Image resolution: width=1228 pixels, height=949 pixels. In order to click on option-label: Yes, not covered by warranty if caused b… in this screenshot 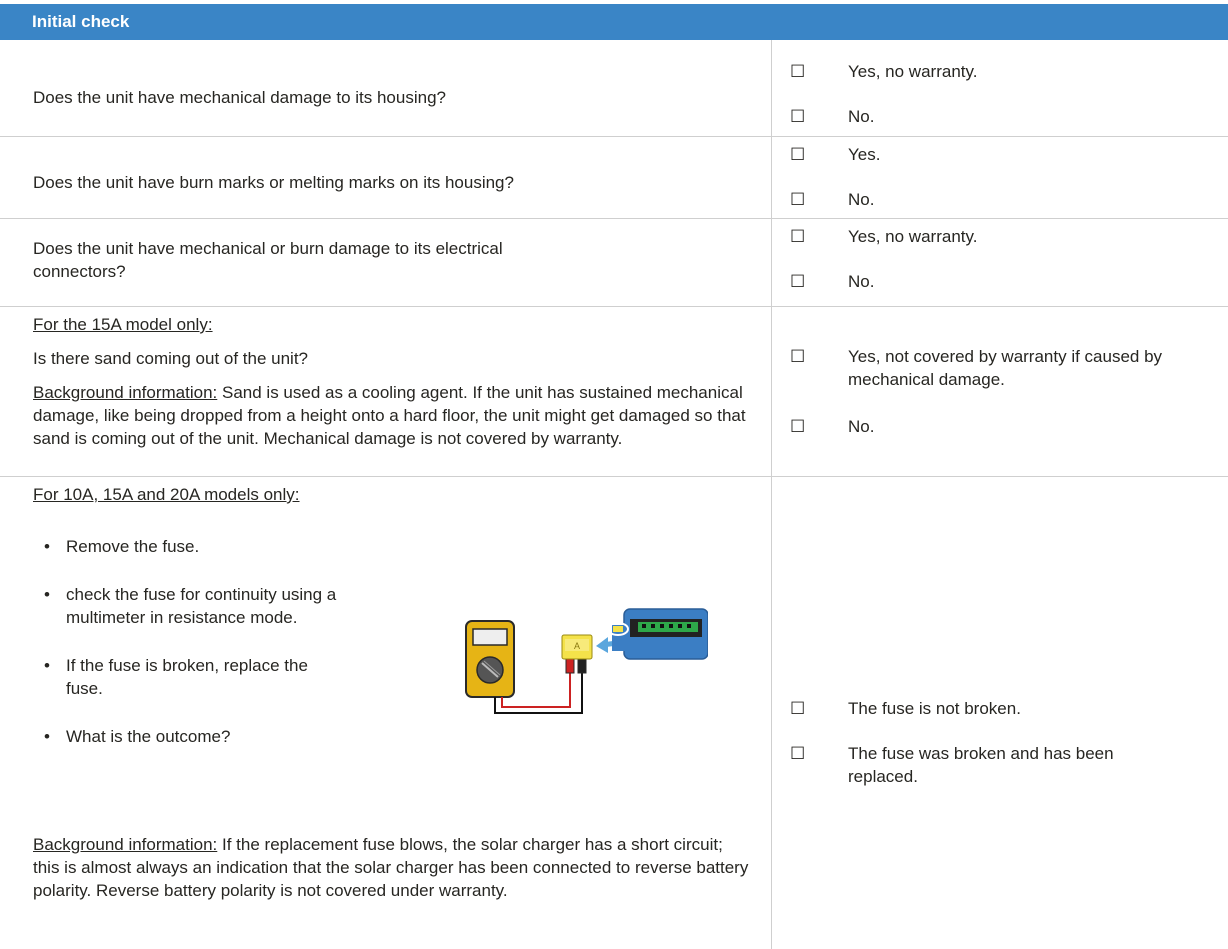, I will do `click(1005, 368)`.